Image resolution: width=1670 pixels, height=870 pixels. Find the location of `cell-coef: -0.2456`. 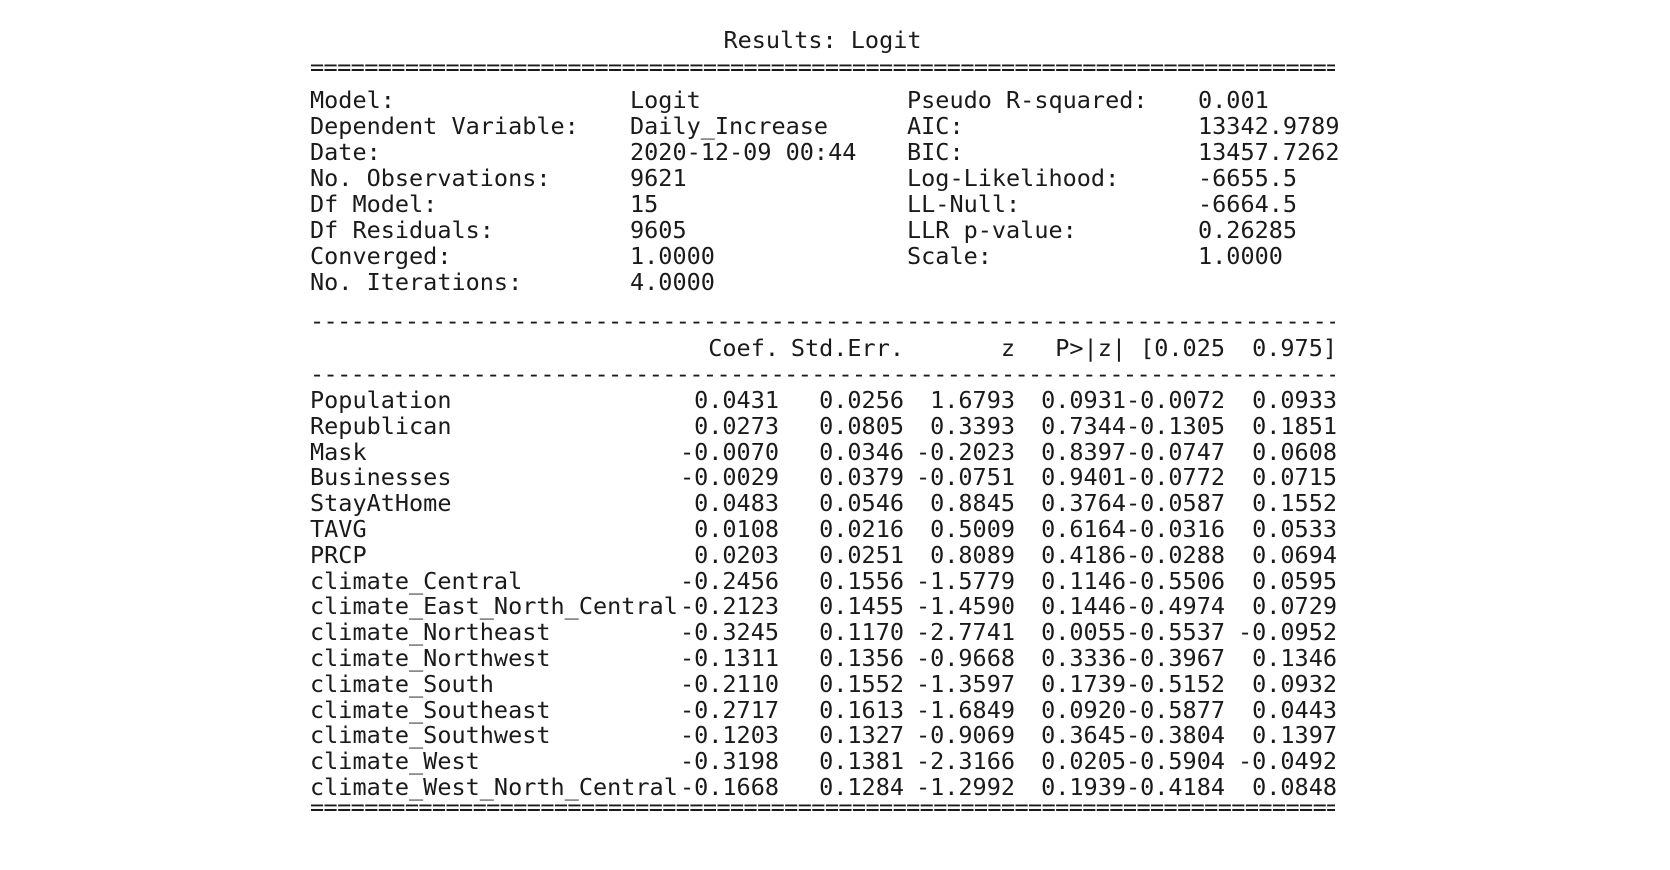

cell-coef: -0.2456 is located at coordinates (729, 580).